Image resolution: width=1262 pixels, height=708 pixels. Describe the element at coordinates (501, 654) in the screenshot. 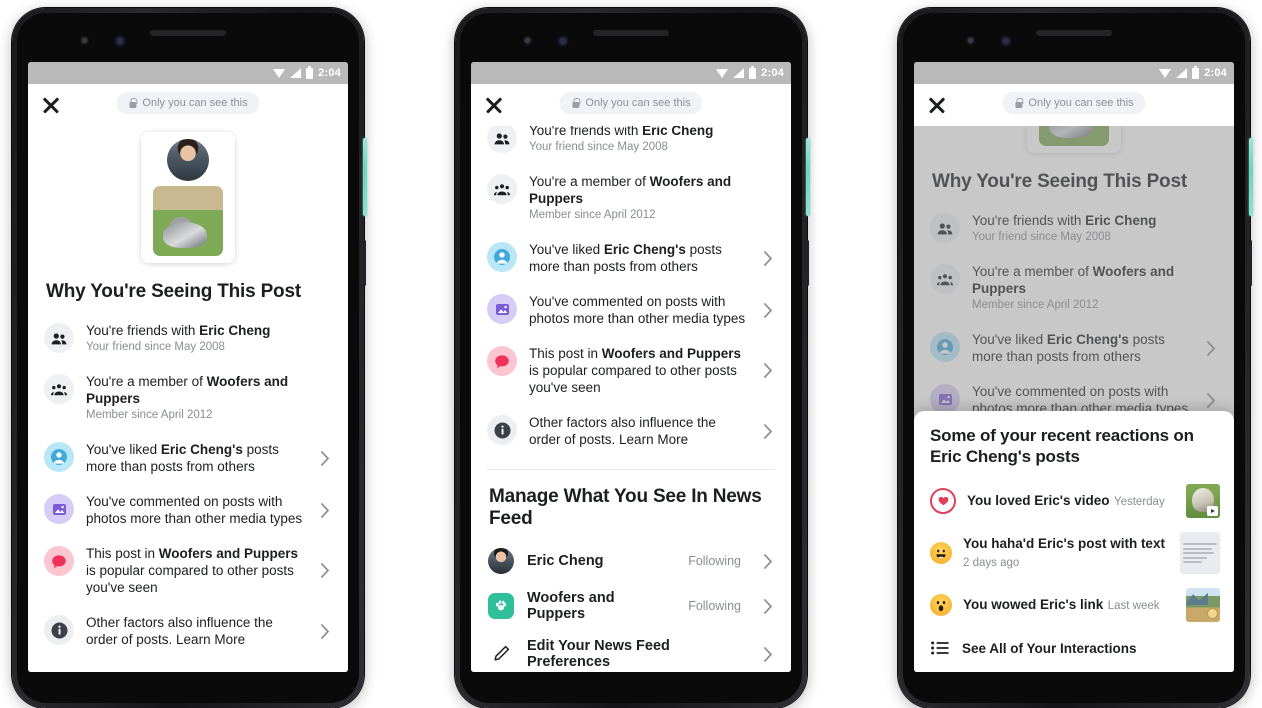

I see `pencil-icon` at that location.